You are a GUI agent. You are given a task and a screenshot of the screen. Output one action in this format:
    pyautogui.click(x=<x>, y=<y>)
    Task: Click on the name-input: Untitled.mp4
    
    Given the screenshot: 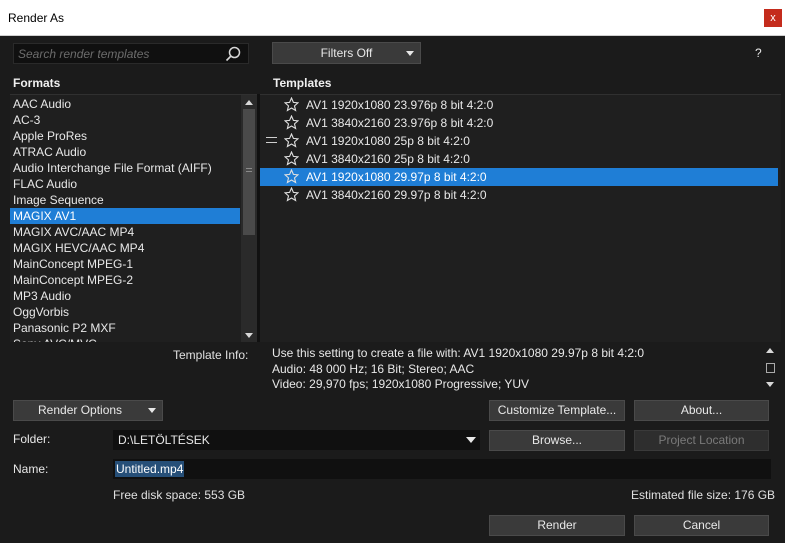 What is the action you would take?
    pyautogui.click(x=442, y=469)
    